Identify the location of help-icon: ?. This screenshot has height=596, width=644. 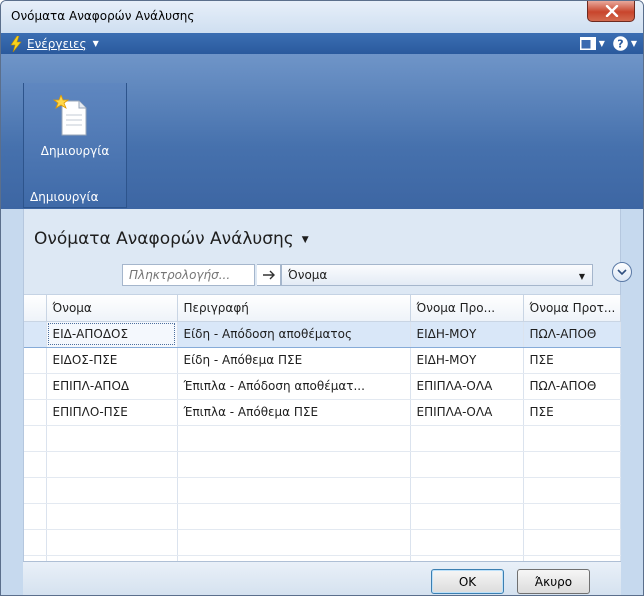
(620, 43).